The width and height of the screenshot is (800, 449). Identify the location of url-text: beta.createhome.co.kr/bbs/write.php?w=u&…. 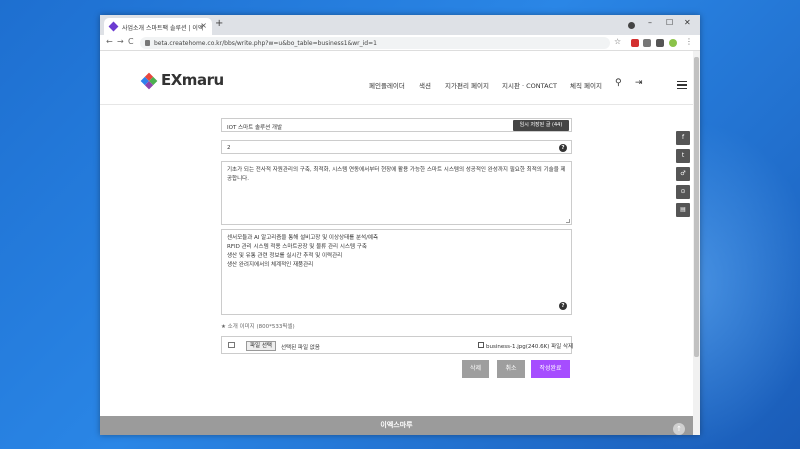
(265, 43).